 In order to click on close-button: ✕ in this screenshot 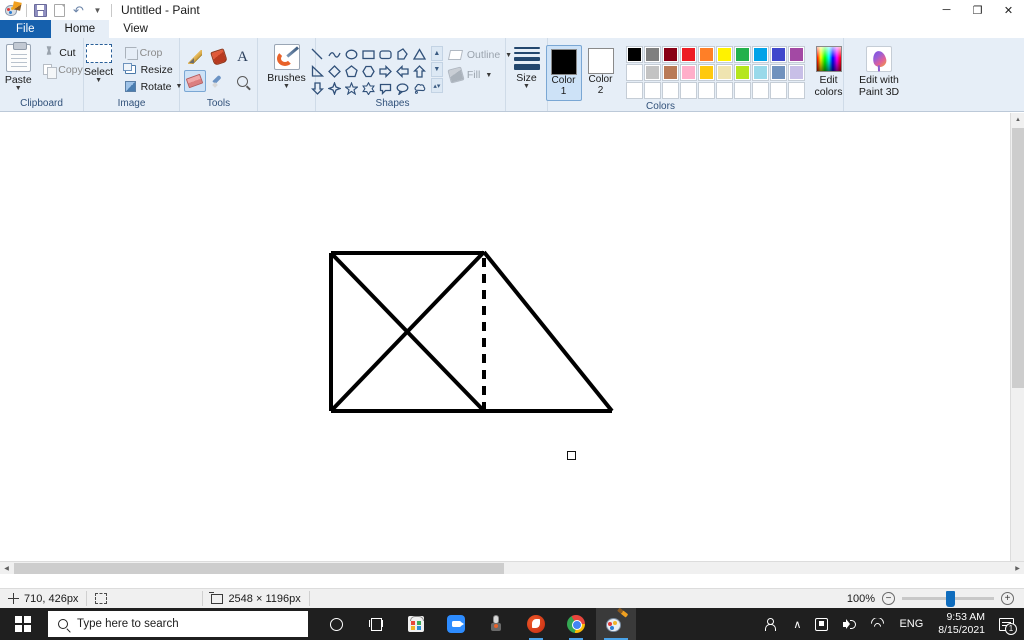, I will do `click(1008, 10)`.